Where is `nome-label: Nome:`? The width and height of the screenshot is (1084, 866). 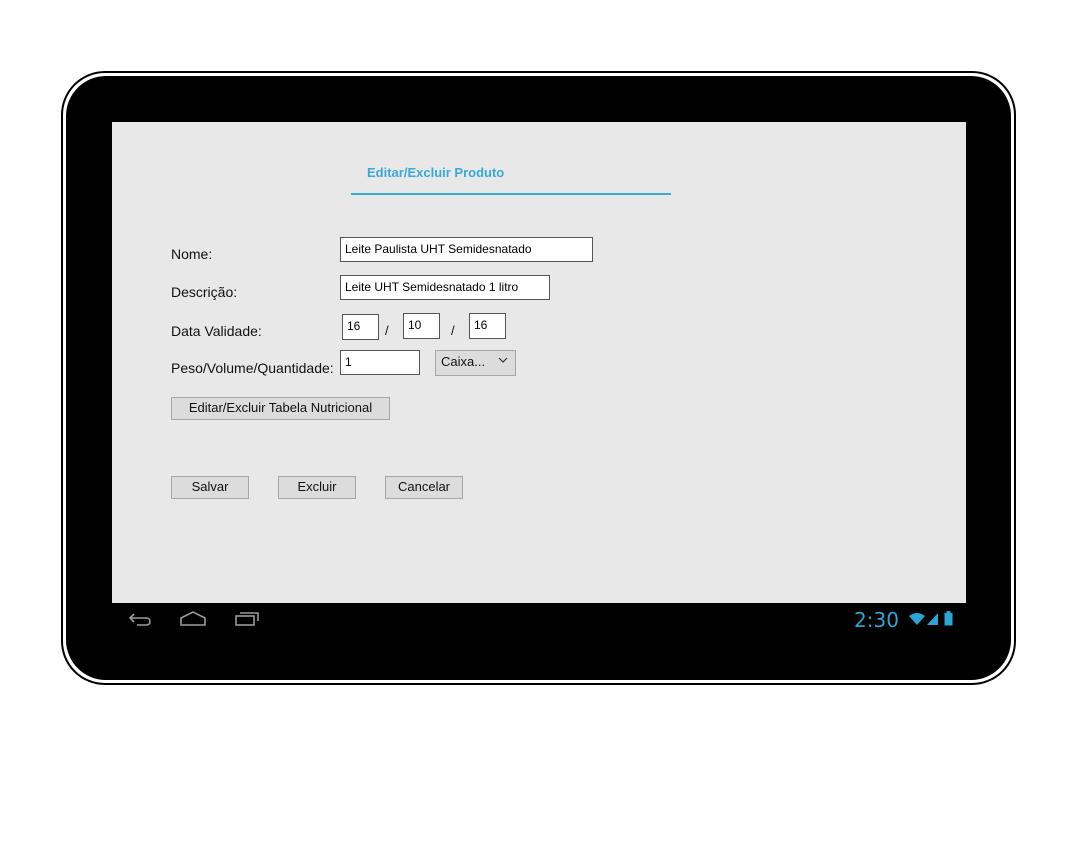
nome-label: Nome: is located at coordinates (192, 254).